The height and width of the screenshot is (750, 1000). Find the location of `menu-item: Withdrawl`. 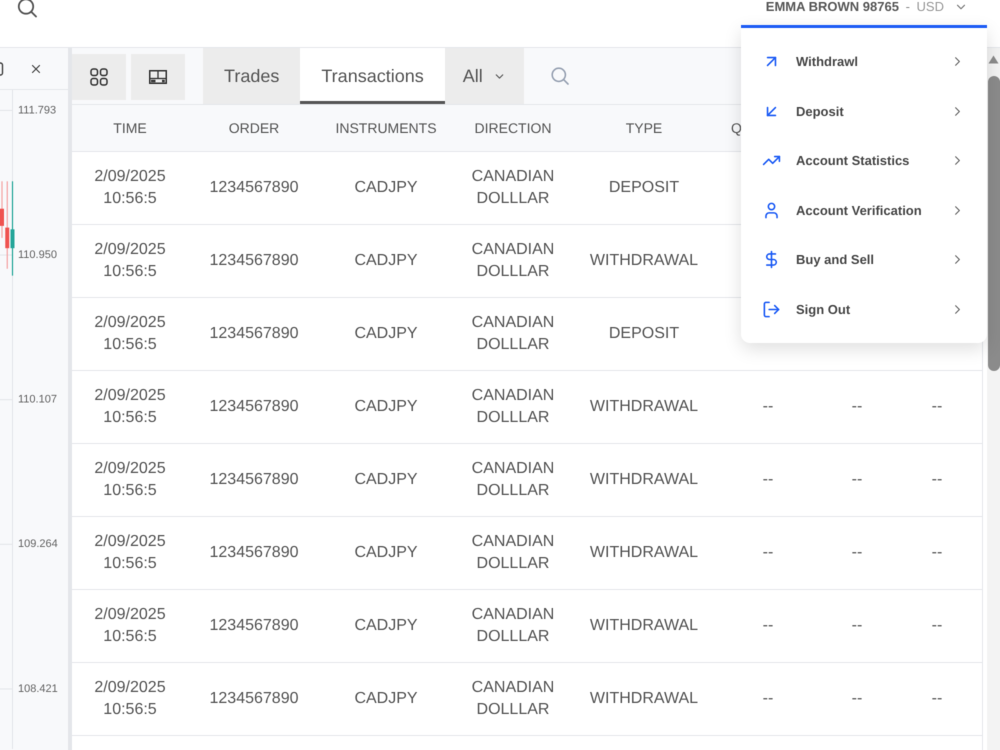

menu-item: Withdrawl is located at coordinates (864, 61).